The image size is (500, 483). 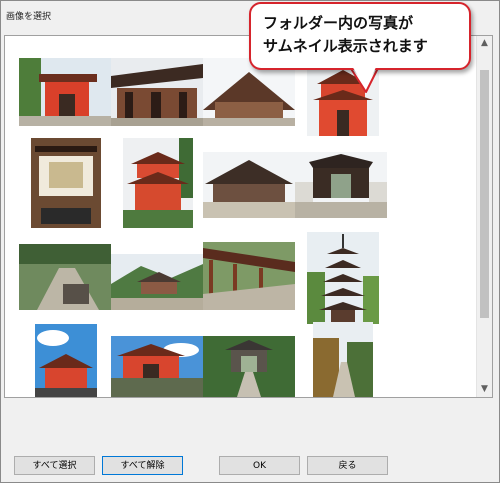 What do you see at coordinates (364, 75) in the screenshot?
I see `callout-pointer-cover` at bounding box center [364, 75].